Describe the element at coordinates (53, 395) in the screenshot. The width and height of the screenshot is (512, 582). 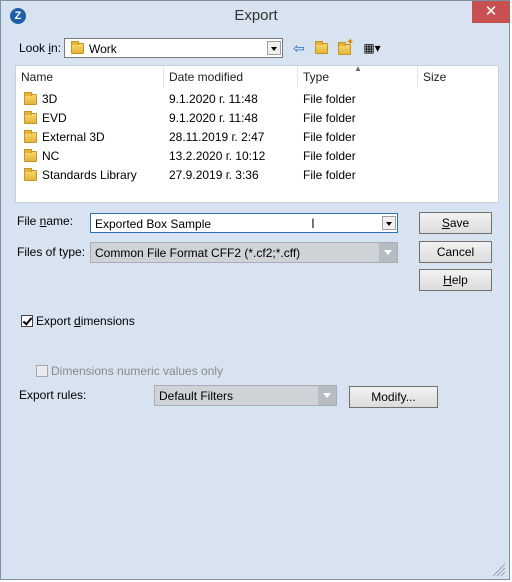
I see `export-rules-label: Export rules:` at that location.